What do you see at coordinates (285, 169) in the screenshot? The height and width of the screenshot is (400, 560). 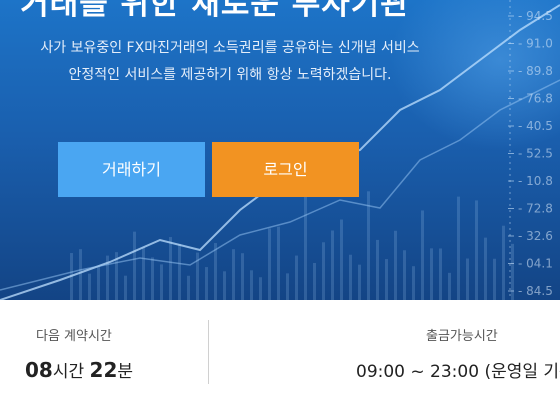 I see `login-button: 로그인` at bounding box center [285, 169].